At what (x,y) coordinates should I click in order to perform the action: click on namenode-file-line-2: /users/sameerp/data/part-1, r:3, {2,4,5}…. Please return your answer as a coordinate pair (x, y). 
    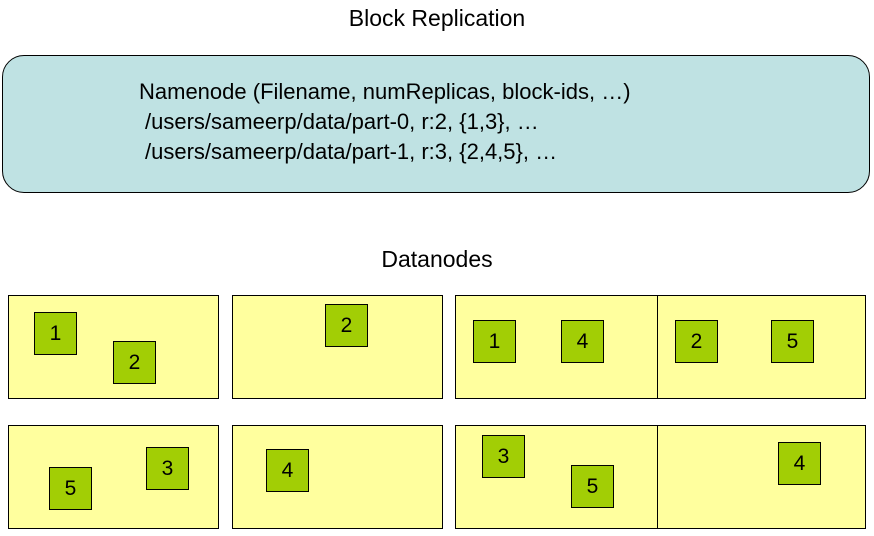
    Looking at the image, I should click on (351, 151).